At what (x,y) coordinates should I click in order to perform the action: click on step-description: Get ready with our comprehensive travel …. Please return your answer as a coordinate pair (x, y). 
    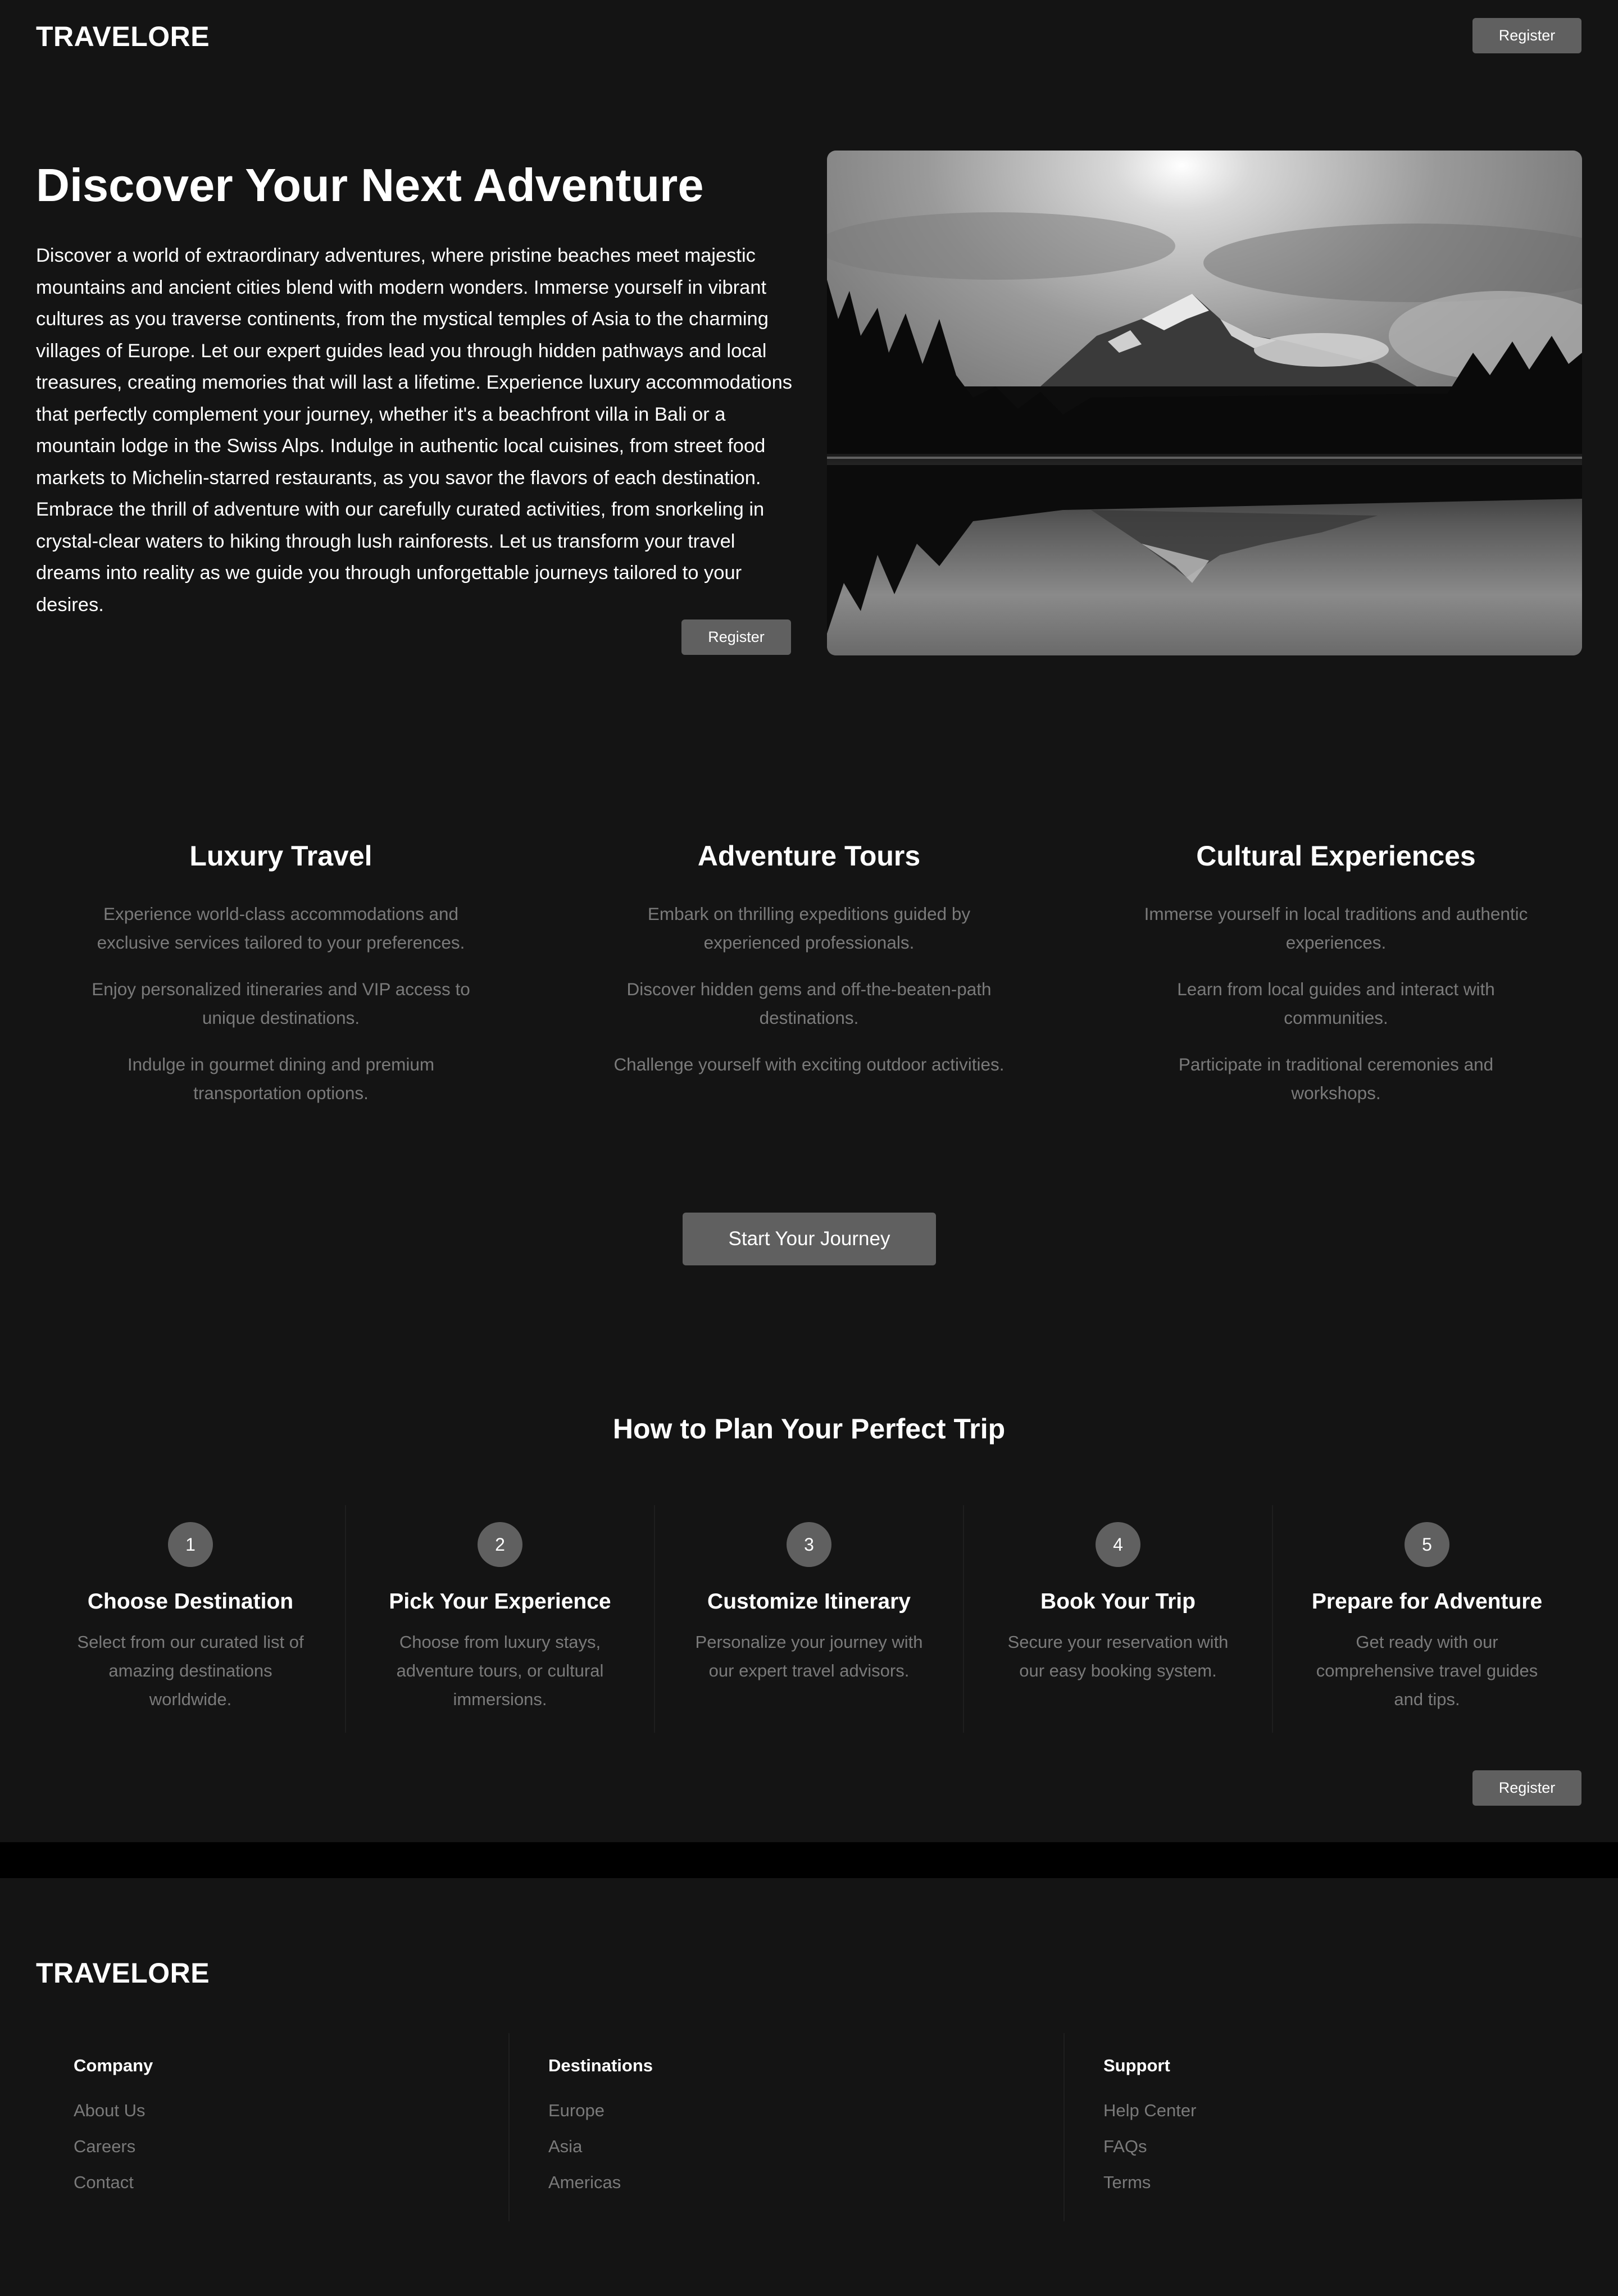
    Looking at the image, I should click on (1427, 1671).